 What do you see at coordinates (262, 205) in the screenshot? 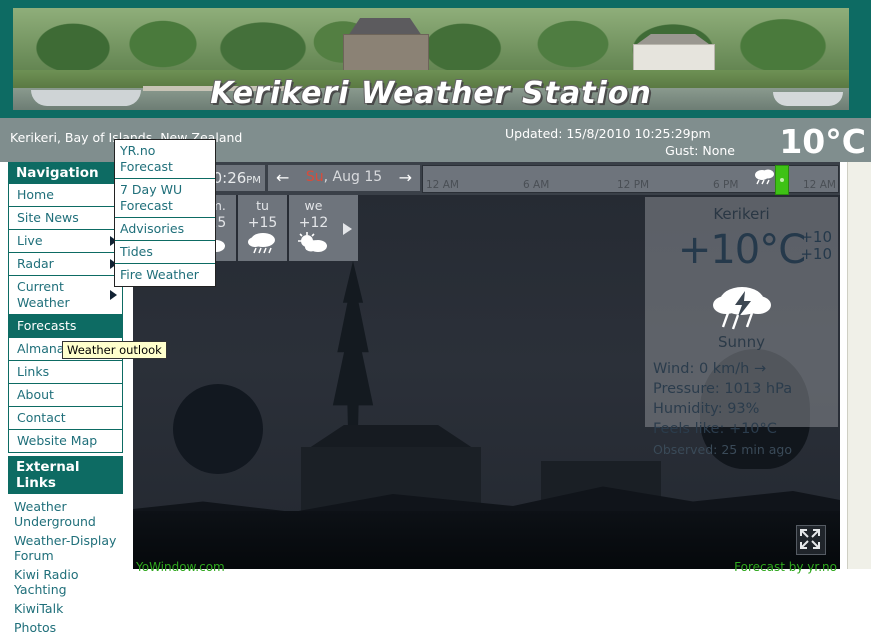
I see `day-tab-label: tu` at bounding box center [262, 205].